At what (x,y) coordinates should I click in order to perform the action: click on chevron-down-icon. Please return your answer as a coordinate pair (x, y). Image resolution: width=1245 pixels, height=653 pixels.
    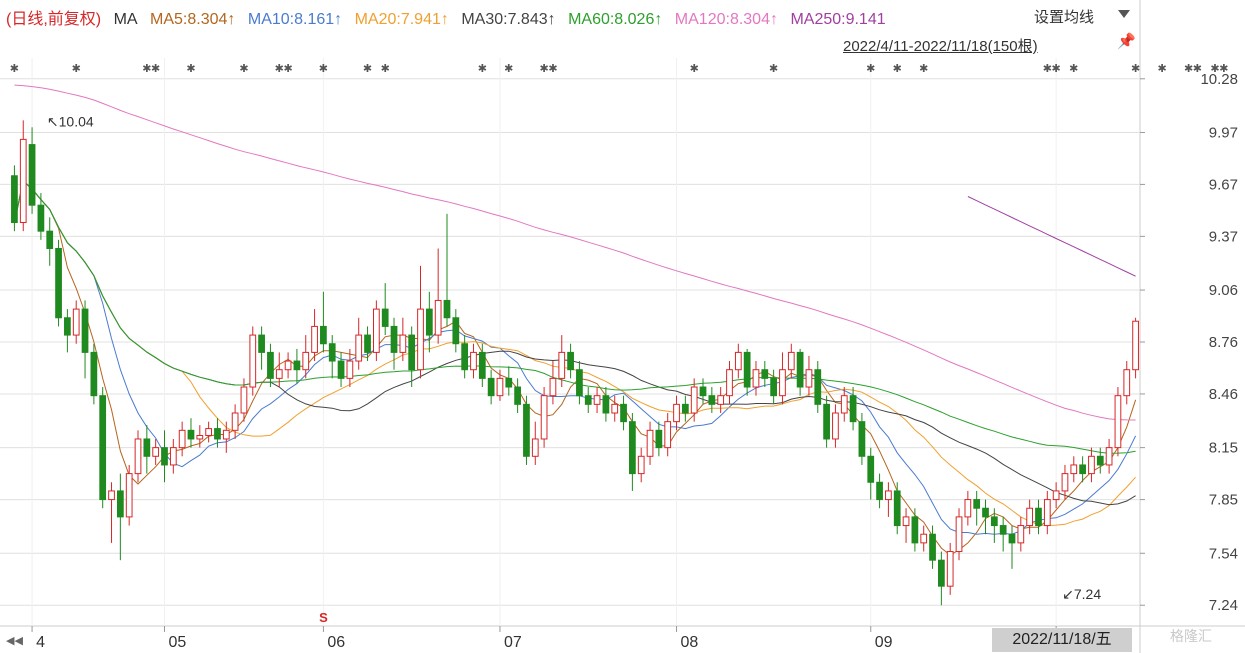
    Looking at the image, I should click on (1124, 14).